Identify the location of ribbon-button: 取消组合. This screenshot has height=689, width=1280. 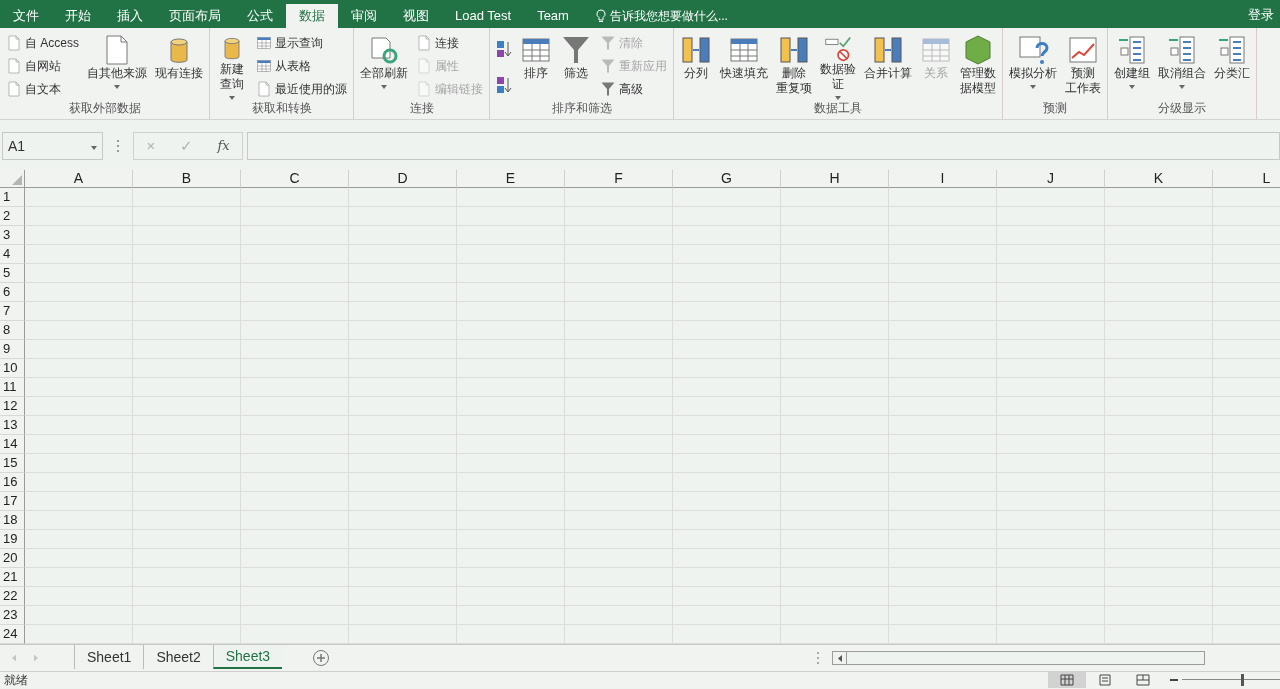
(1182, 66).